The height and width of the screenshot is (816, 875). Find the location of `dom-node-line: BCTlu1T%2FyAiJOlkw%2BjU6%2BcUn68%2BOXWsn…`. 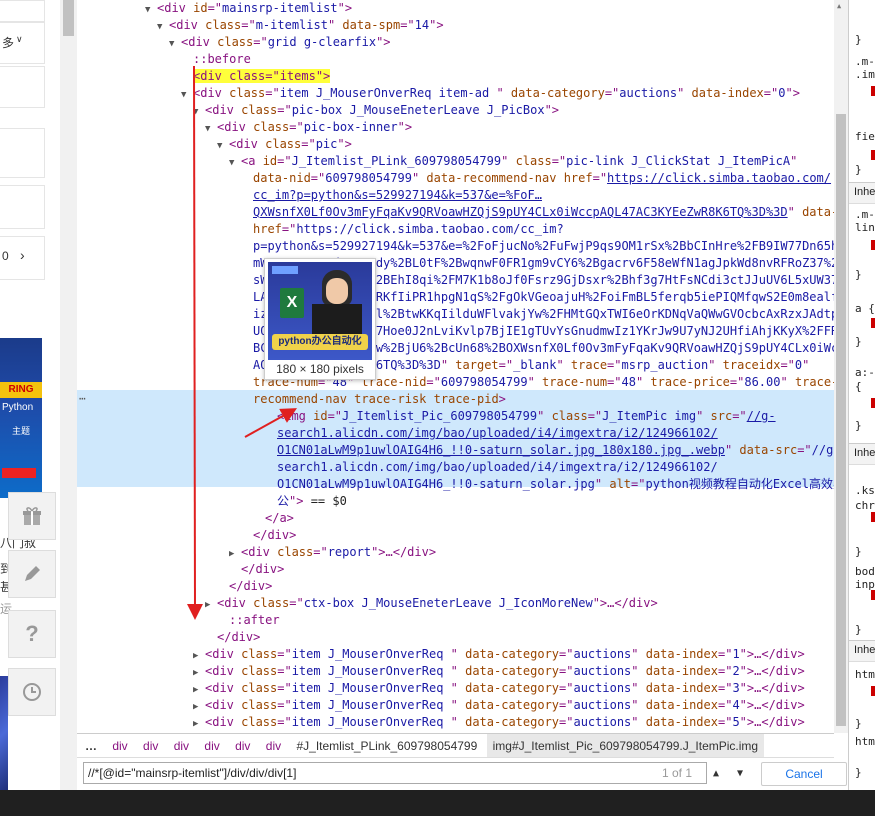

dom-node-line: BCTlu1T%2FyAiJOlkw%2BjU6%2BcUn68%2BOXWsn… is located at coordinates (455, 348).